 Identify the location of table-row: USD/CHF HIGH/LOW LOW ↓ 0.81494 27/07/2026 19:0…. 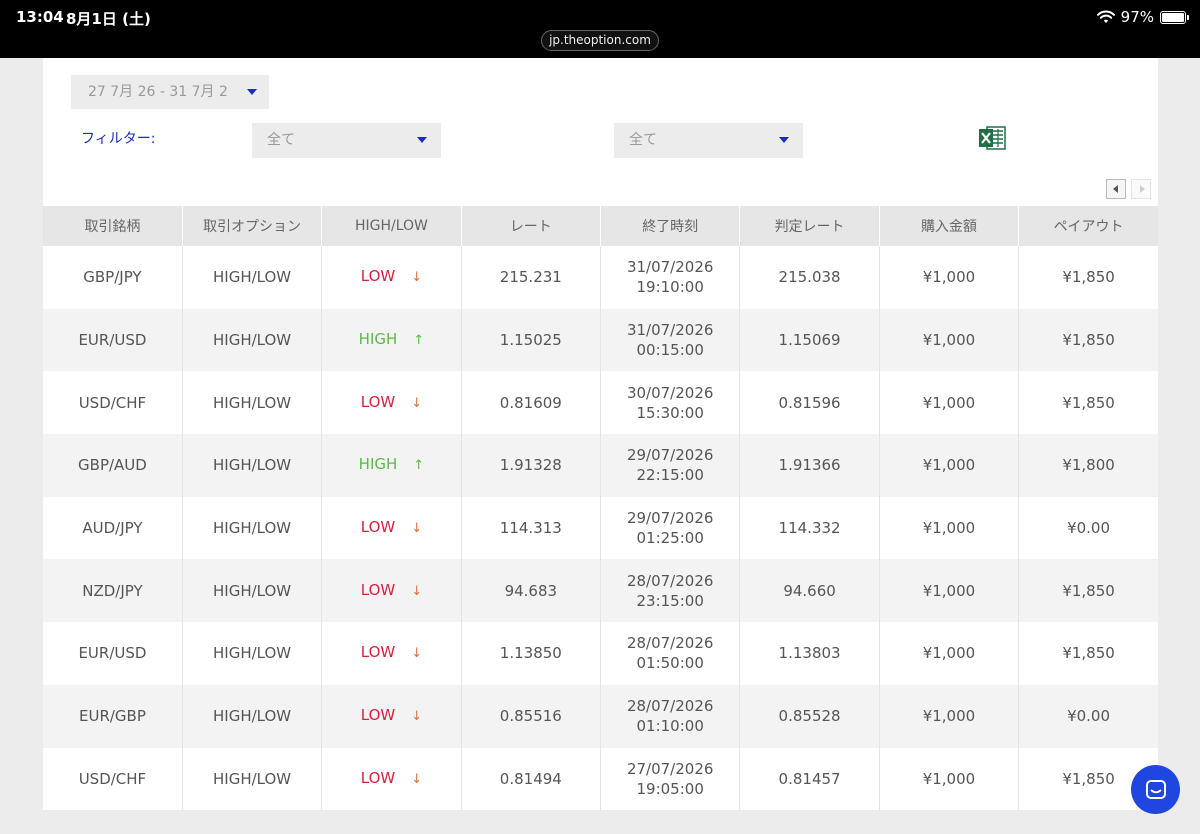
(600, 779).